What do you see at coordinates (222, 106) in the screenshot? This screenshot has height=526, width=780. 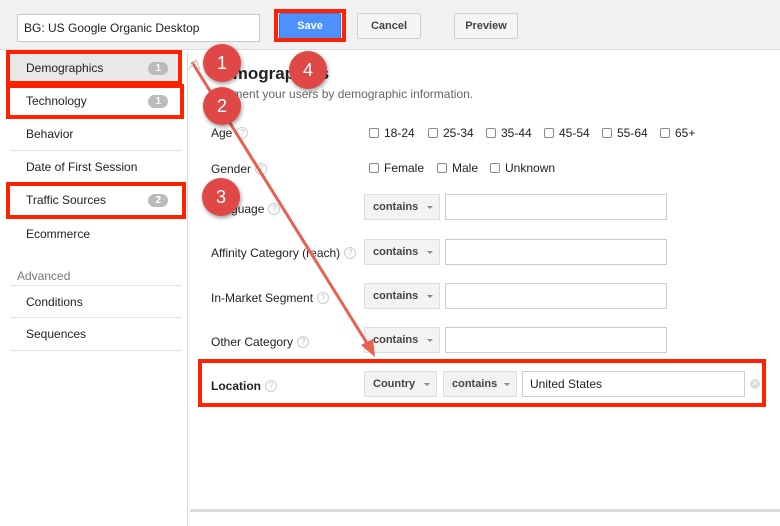 I see `step-marker-2: 2` at bounding box center [222, 106].